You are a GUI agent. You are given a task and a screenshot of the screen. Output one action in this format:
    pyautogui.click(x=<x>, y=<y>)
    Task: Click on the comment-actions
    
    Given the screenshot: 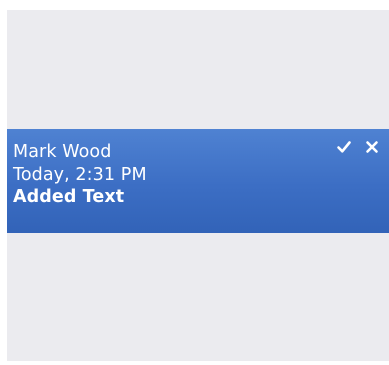 What is the action you would take?
    pyautogui.click(x=358, y=147)
    